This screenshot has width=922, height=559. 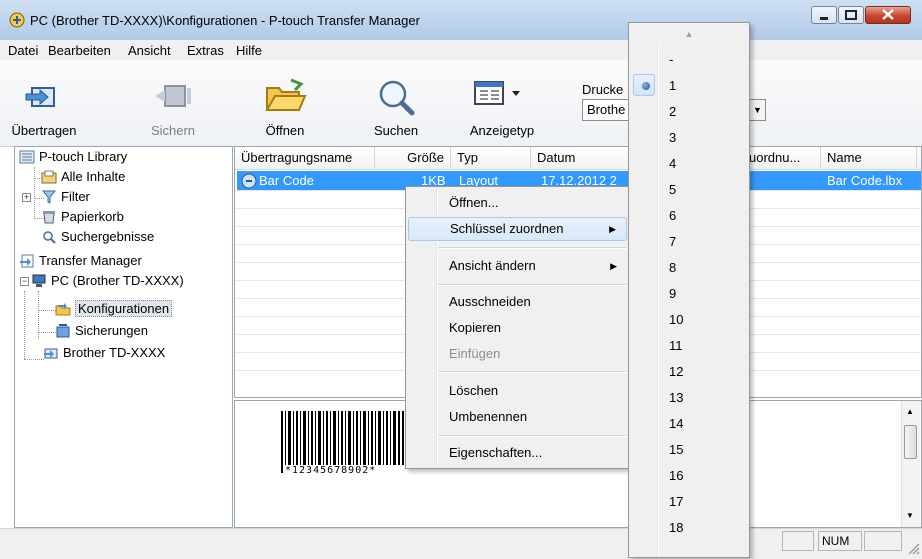 What do you see at coordinates (699, 242) in the screenshot?
I see `key-item: 7` at bounding box center [699, 242].